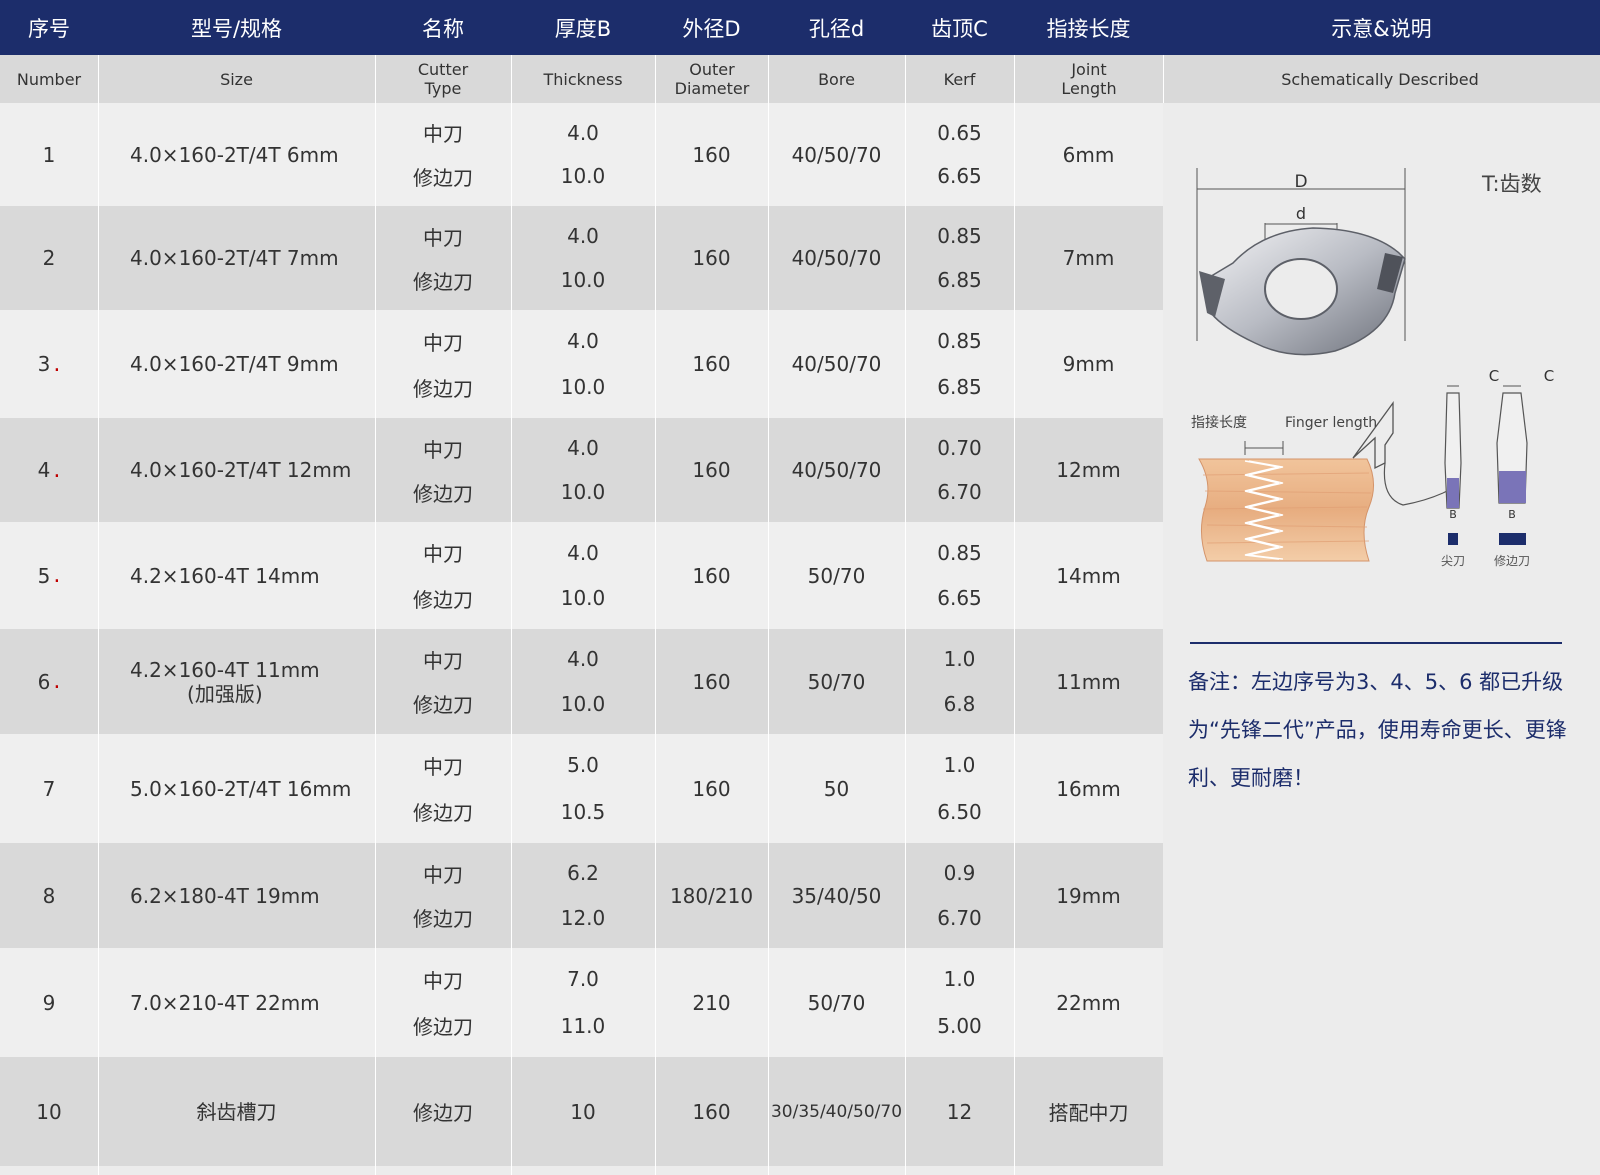 Image resolution: width=1600 pixels, height=1175 pixels. Describe the element at coordinates (236, 895) in the screenshot. I see `cell-size: 6.2×180-4T 19mm` at that location.